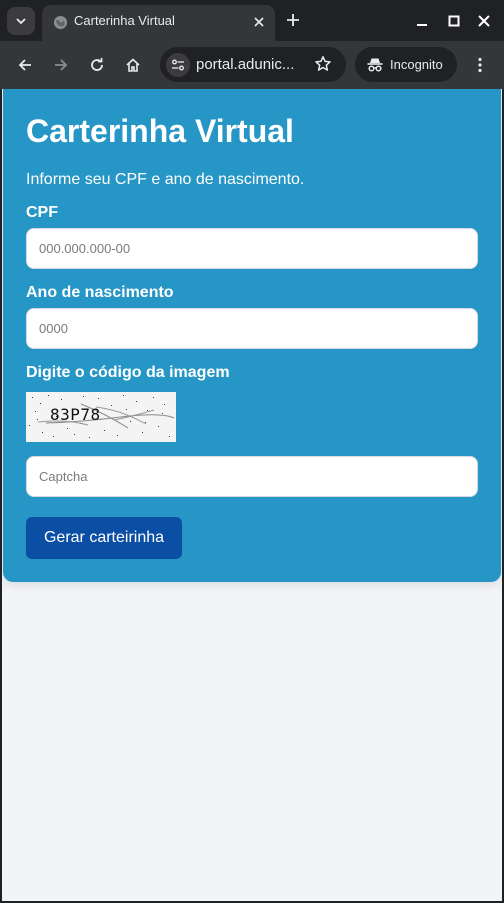 This screenshot has width=504, height=903. What do you see at coordinates (42, 212) in the screenshot?
I see `cpf-label: CPF` at bounding box center [42, 212].